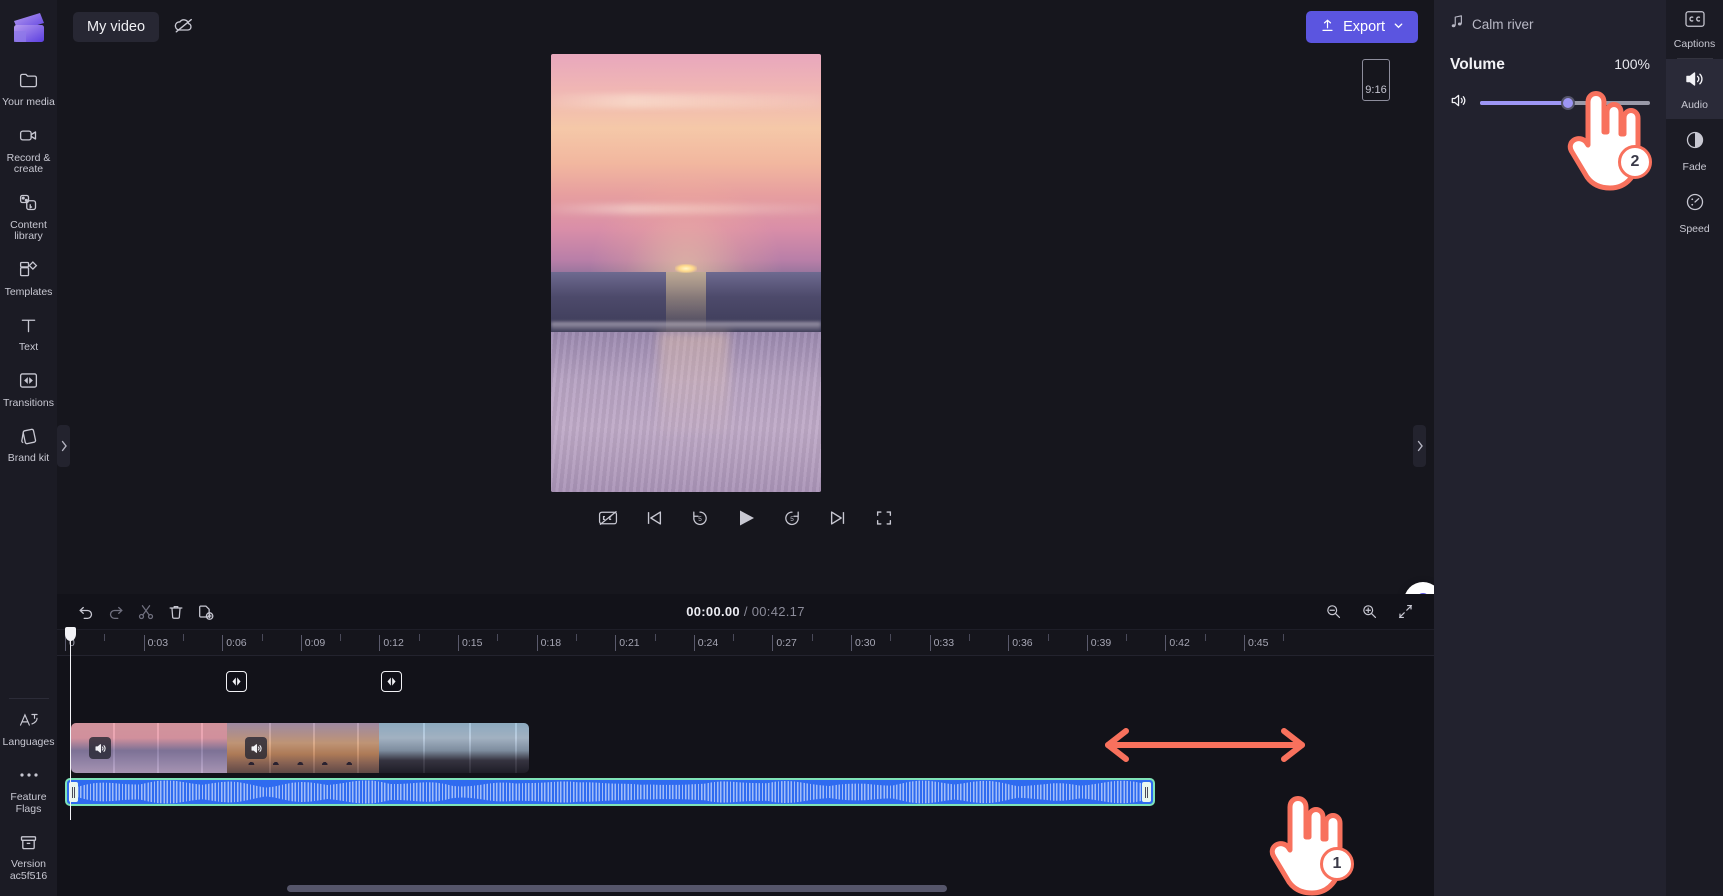 This screenshot has height=896, width=1723. I want to click on sidebar-item-label: Text, so click(28, 347).